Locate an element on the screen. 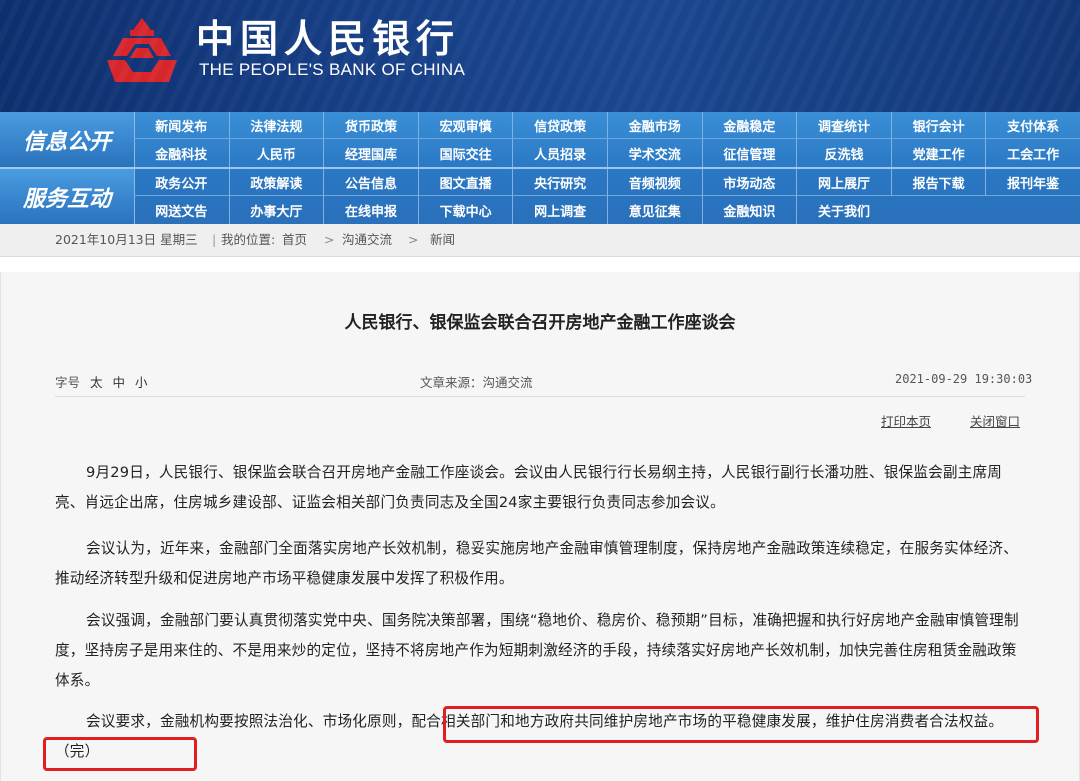  nav-item-service-5: 央行研究 is located at coordinates (559, 182).